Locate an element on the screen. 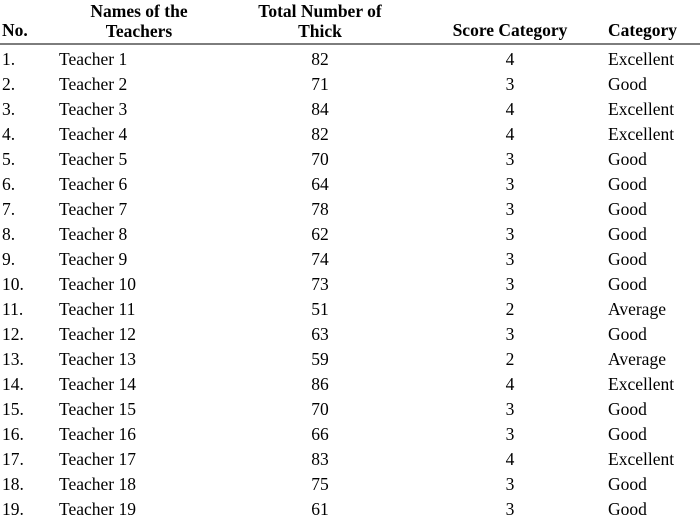 Image resolution: width=700 pixels, height=522 pixels. cell-no: 8. is located at coordinates (9, 234).